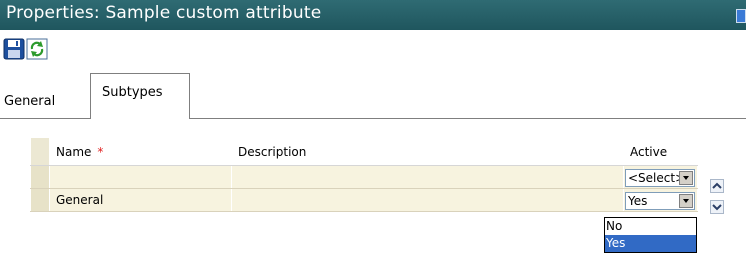  Describe the element at coordinates (650, 226) in the screenshot. I see `dropdown-option-no: No` at that location.